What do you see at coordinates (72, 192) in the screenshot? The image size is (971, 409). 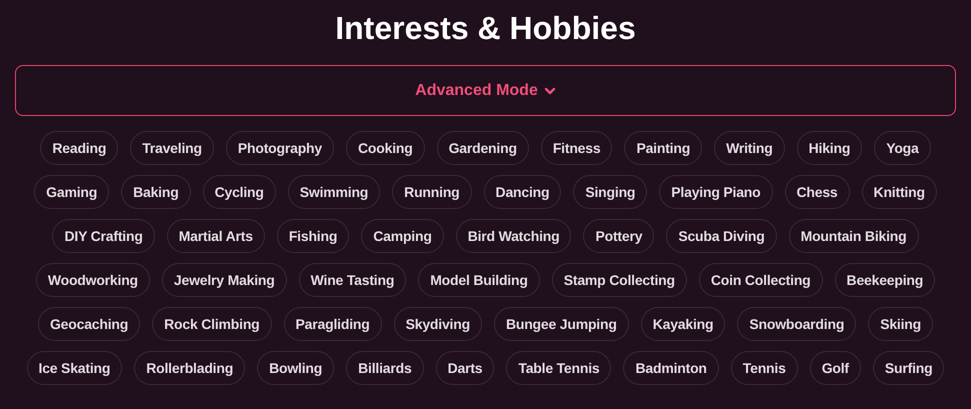 I see `hobby-chip: Gaming` at bounding box center [72, 192].